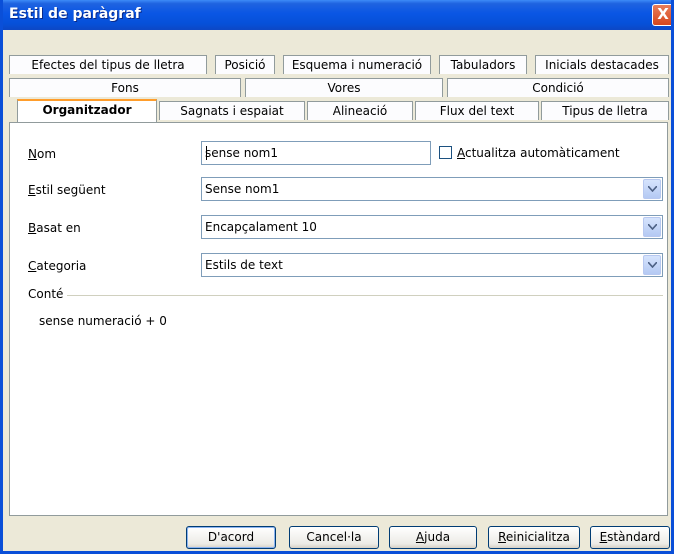 Image resolution: width=674 pixels, height=554 pixels. I want to click on close-icon: X, so click(663, 14).